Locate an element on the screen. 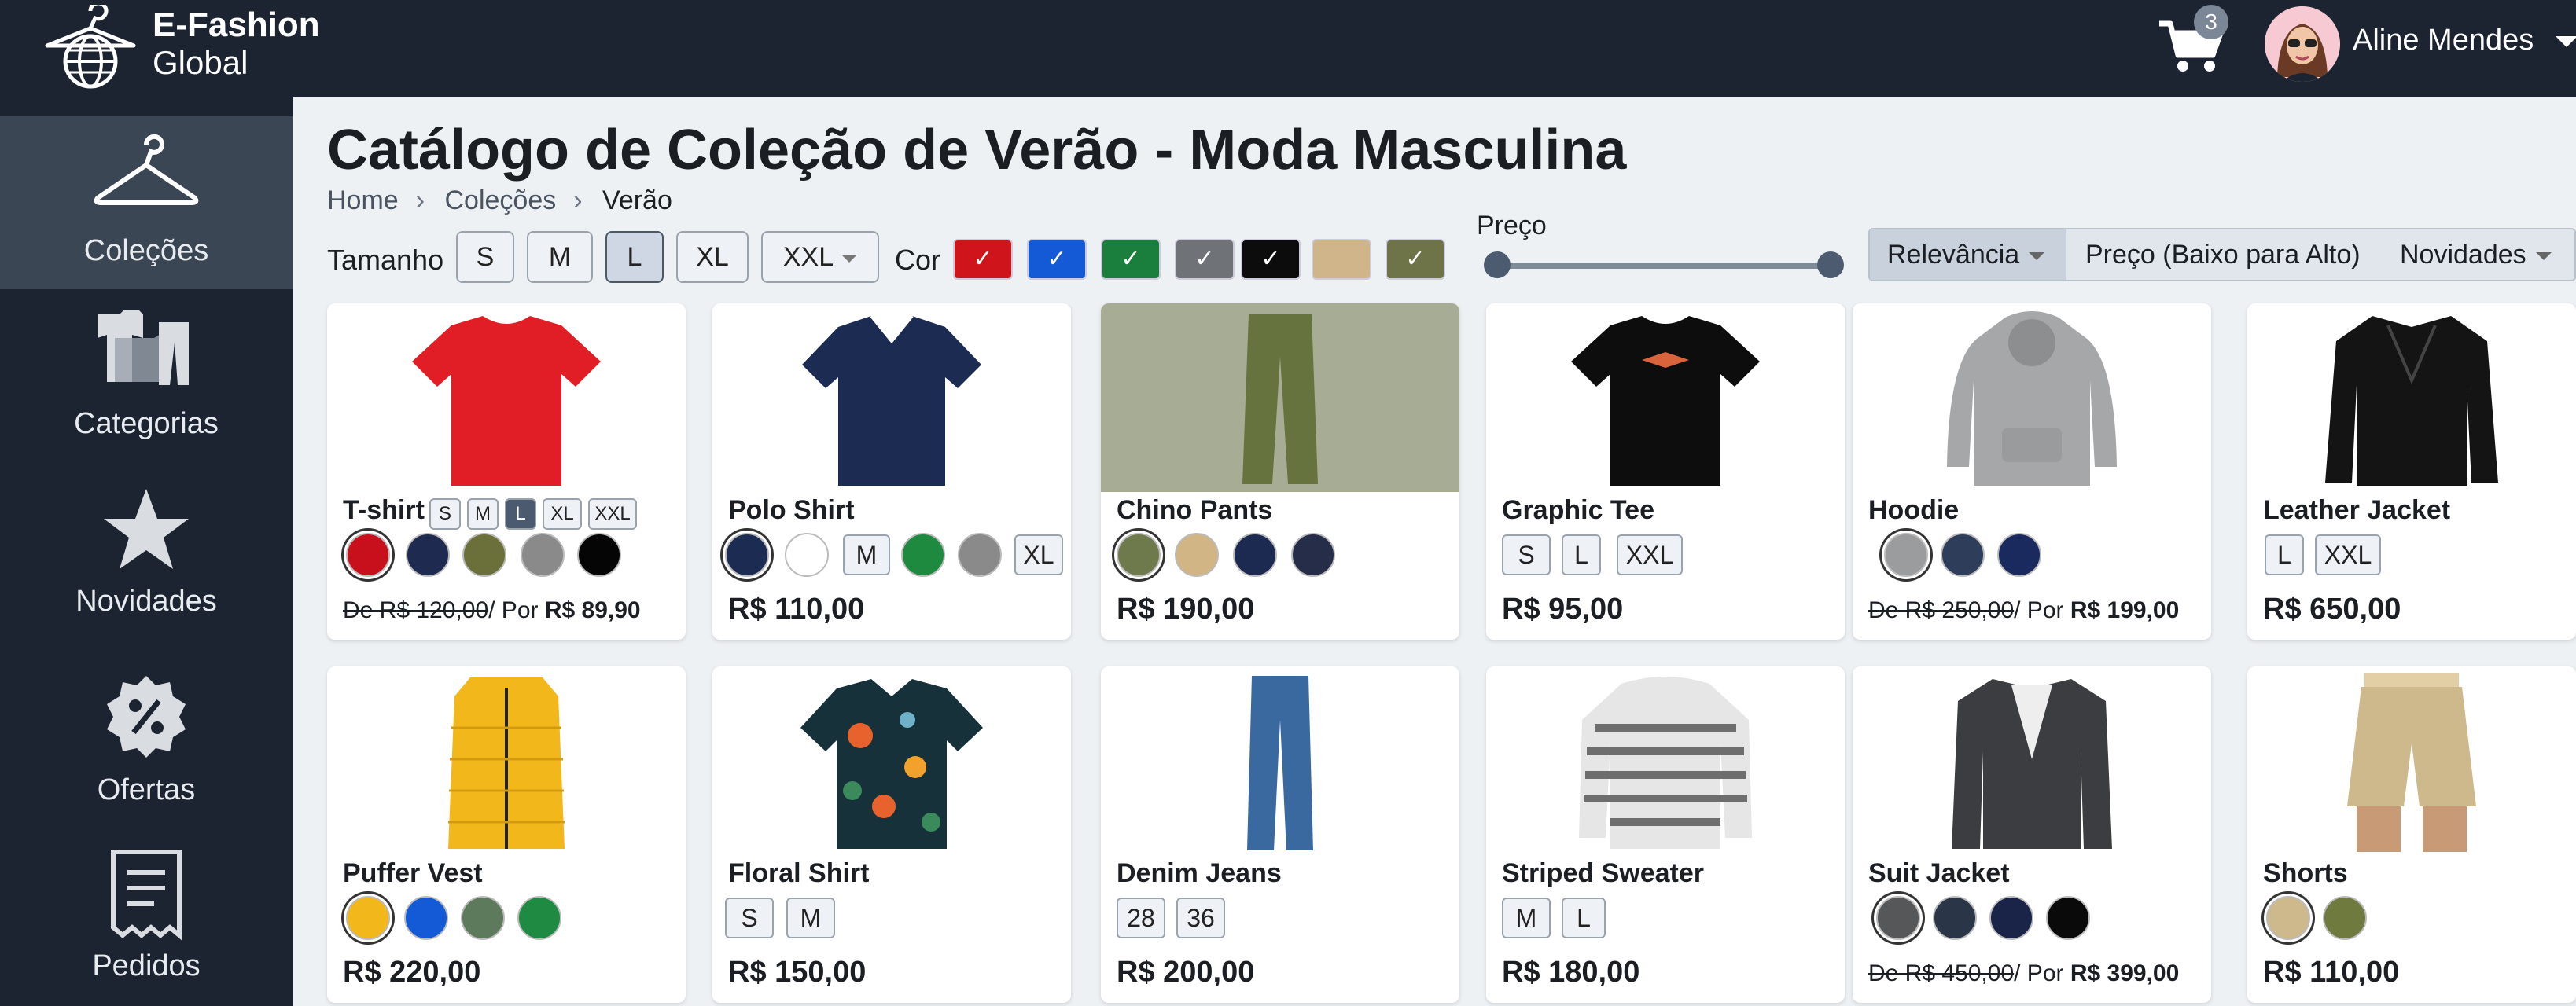 Image resolution: width=2576 pixels, height=1006 pixels. sort-novidades-label: Novidades is located at coordinates (2463, 255).